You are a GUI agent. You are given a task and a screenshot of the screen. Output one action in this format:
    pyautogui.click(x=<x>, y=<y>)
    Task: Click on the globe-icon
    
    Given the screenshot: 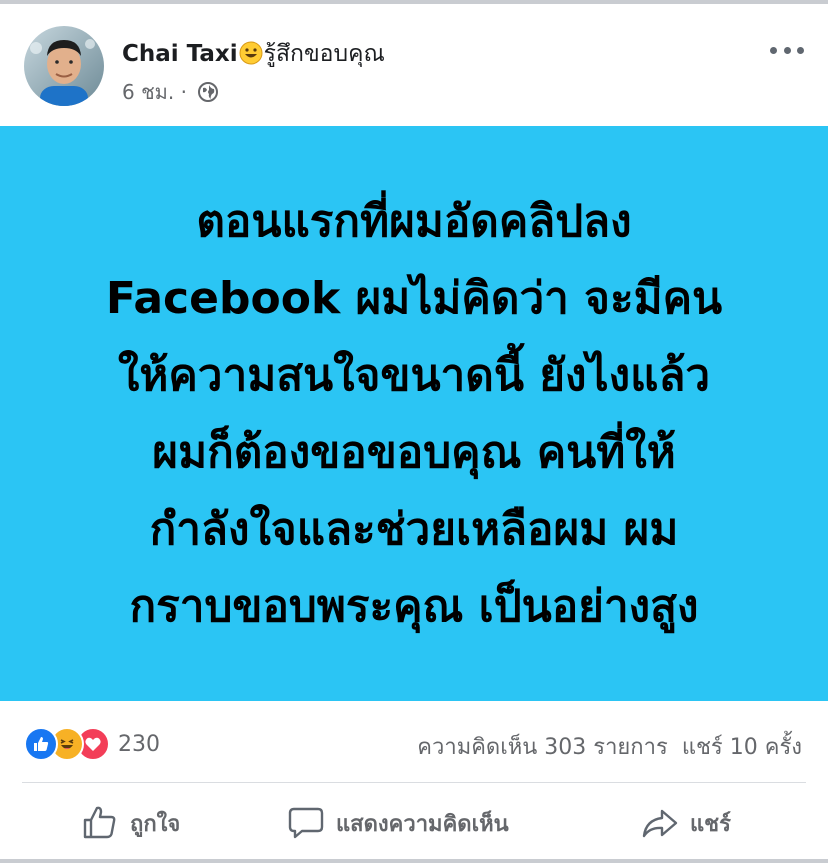 What is the action you would take?
    pyautogui.click(x=208, y=94)
    